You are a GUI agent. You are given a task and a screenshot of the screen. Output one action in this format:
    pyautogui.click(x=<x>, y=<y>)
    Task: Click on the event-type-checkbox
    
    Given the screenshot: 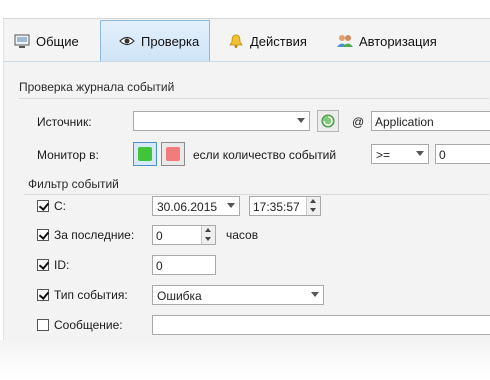 What is the action you would take?
    pyautogui.click(x=43, y=295)
    